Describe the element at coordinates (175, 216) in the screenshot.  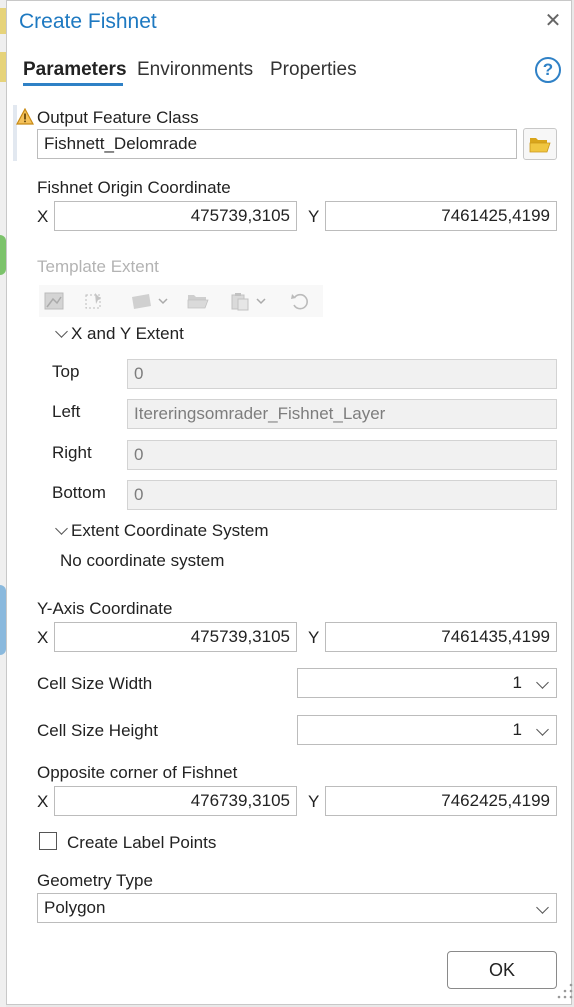
I see `origin-x-input: 475739,3105` at that location.